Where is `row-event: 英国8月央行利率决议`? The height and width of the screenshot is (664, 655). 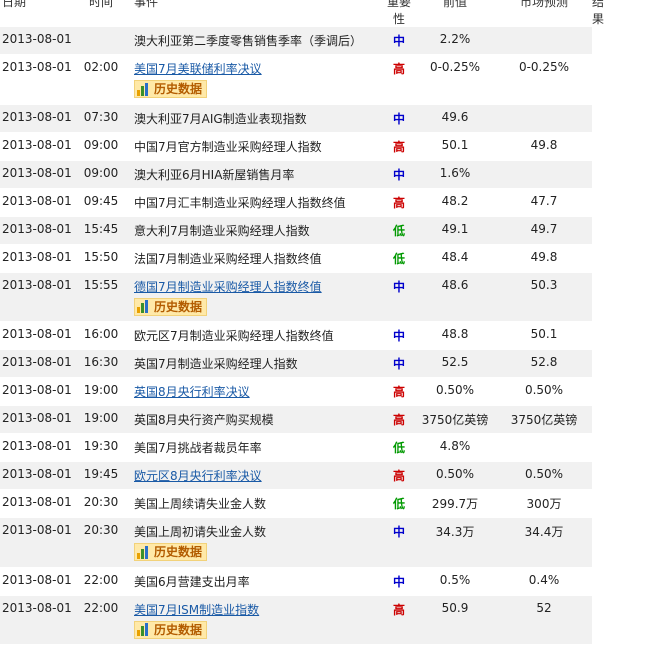 row-event: 英国8月央行利率决议 is located at coordinates (259, 391).